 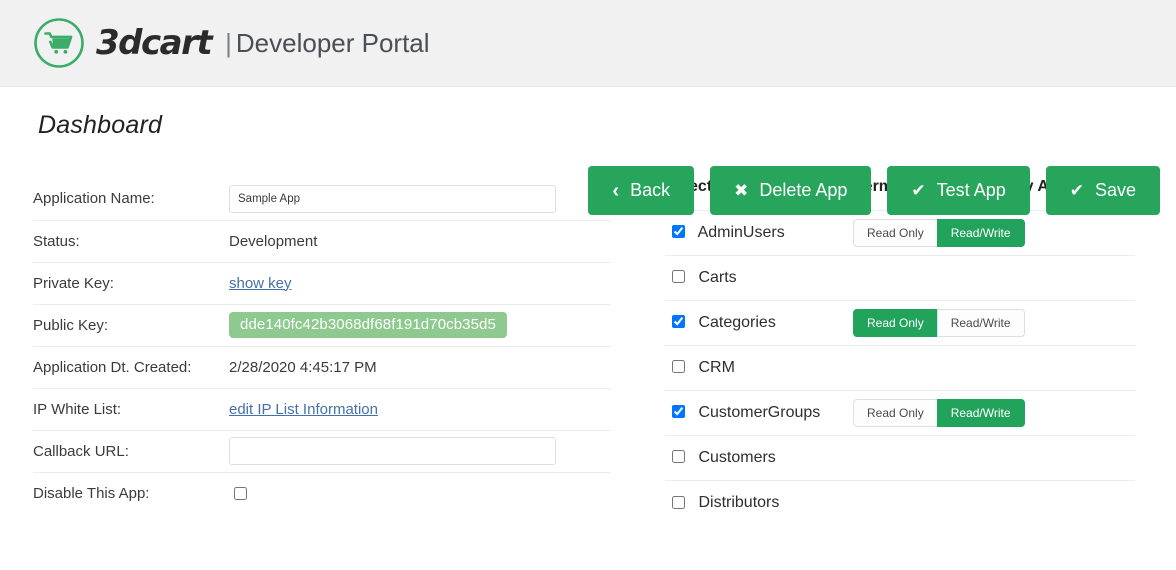 What do you see at coordinates (420, 366) in the screenshot?
I see `date-created-value: 2/28/2020 4:45:17 PM` at bounding box center [420, 366].